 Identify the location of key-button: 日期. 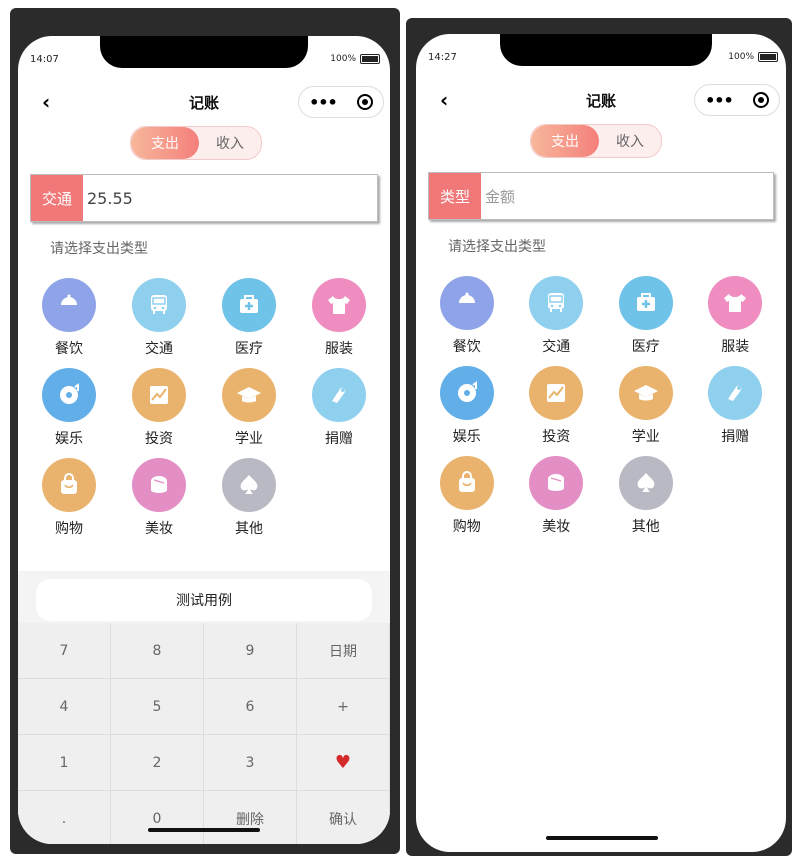
(343, 651).